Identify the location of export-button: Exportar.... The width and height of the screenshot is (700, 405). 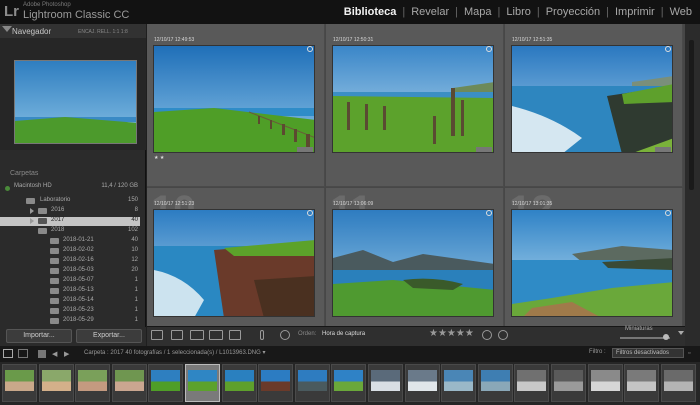
(109, 336).